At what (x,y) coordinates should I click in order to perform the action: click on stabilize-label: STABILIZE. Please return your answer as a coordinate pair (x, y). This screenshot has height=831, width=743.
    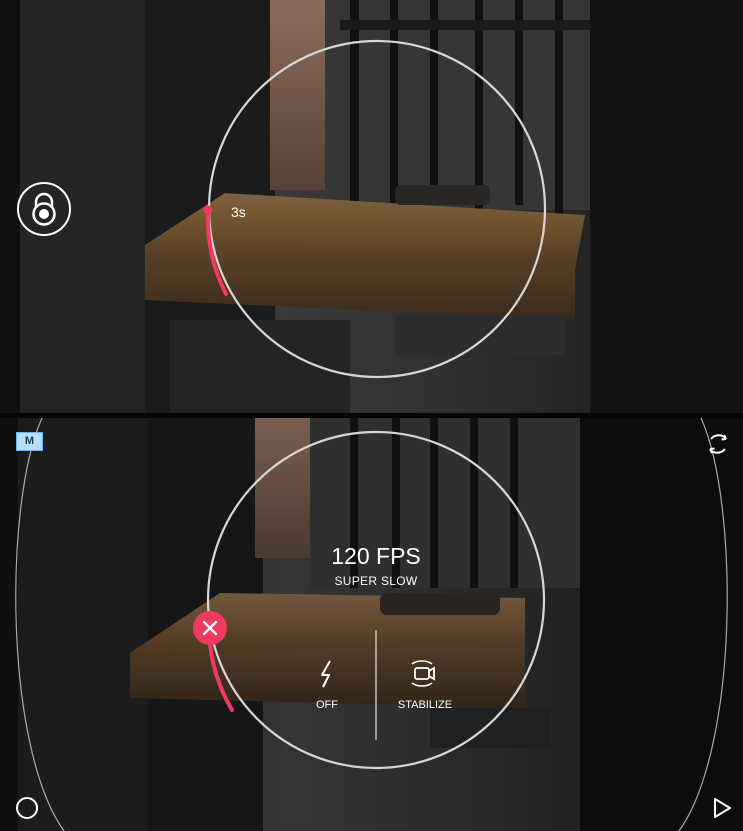
    Looking at the image, I should click on (425, 705).